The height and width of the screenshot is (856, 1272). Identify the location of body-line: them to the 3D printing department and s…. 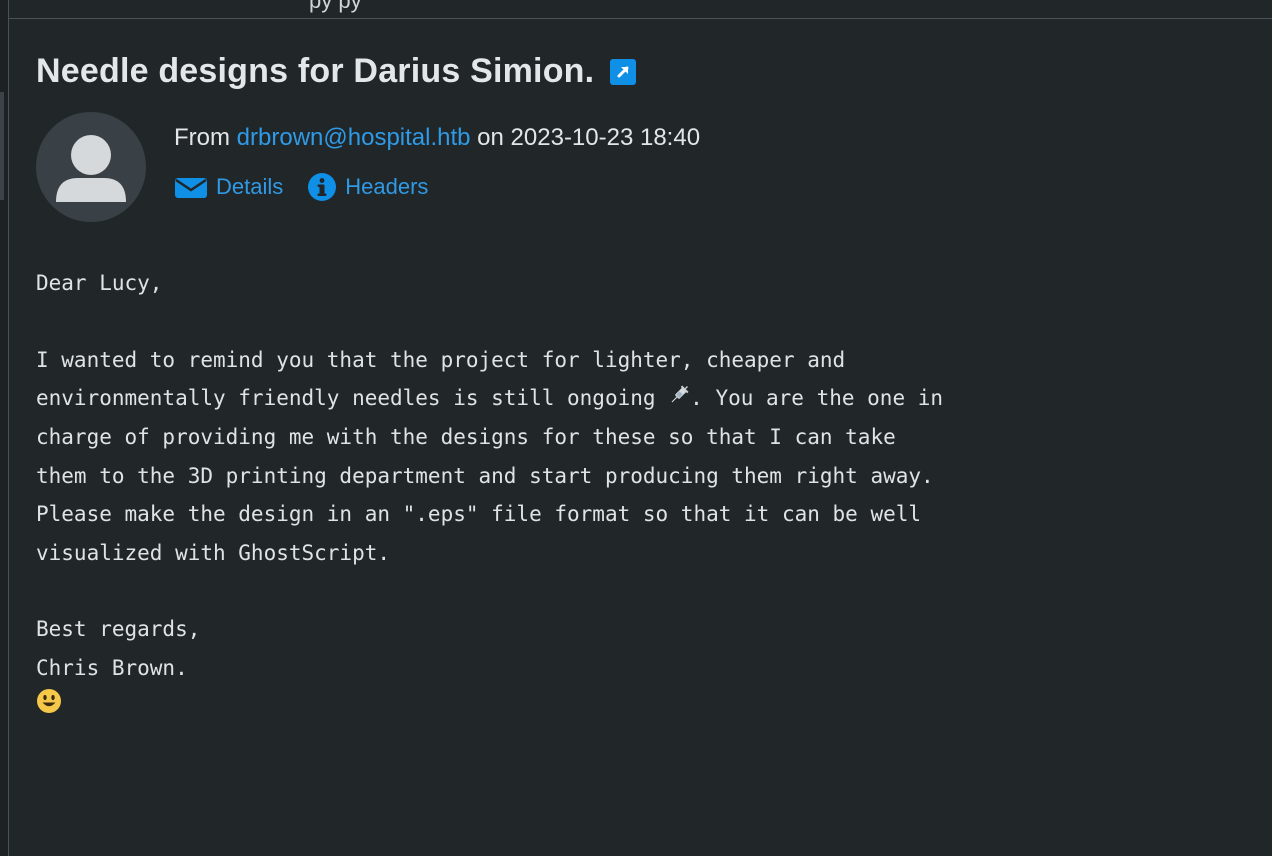
(485, 475).